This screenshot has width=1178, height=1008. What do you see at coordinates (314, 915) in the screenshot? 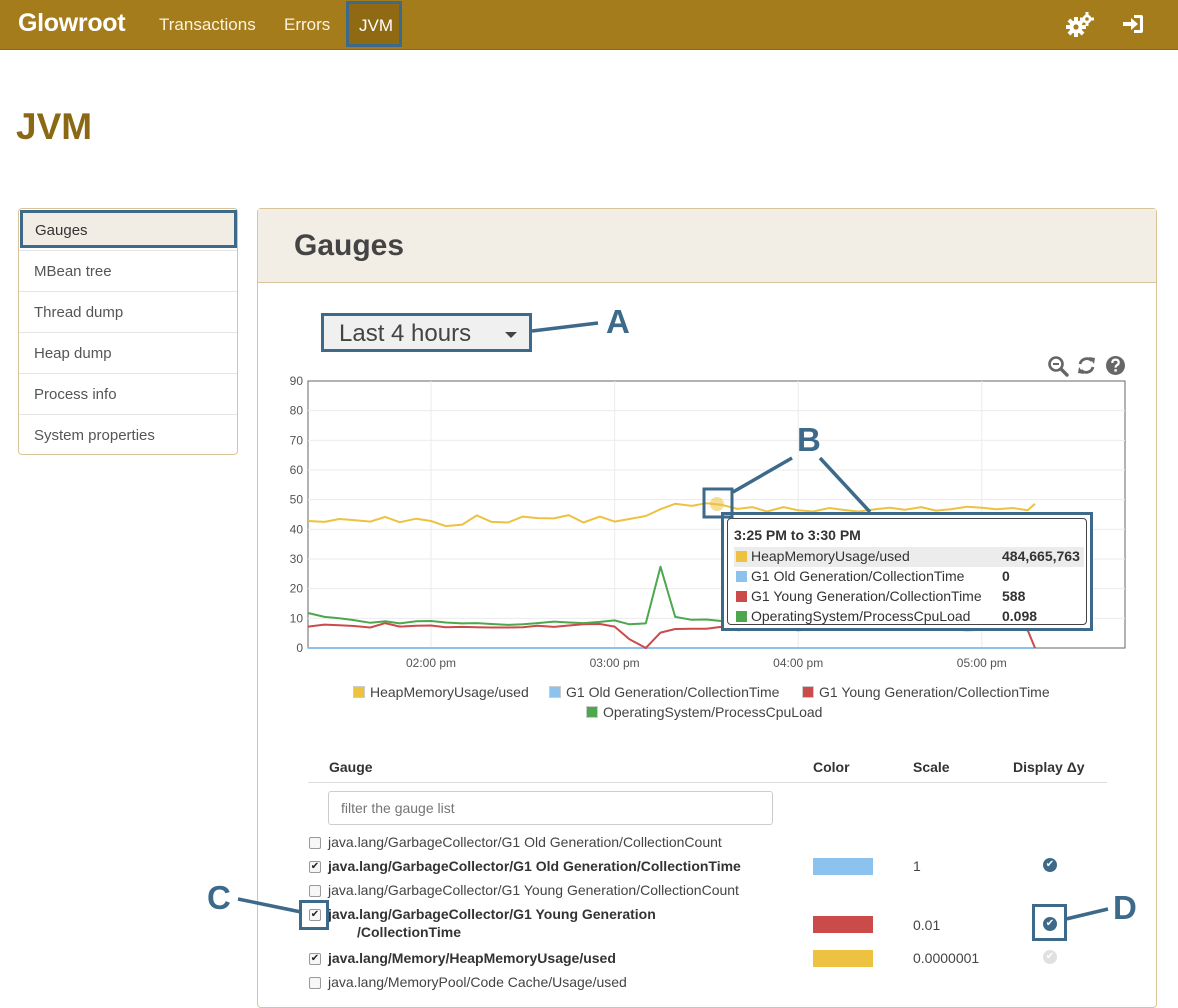
I see `callout-c-box` at bounding box center [314, 915].